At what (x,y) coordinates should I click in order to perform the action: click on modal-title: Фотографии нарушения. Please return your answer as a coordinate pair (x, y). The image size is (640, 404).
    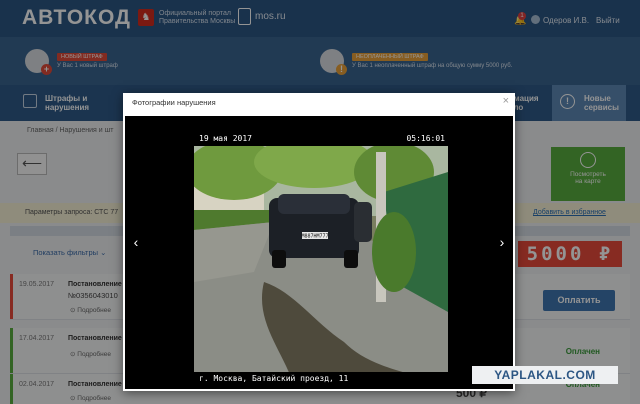
    Looking at the image, I should click on (174, 102).